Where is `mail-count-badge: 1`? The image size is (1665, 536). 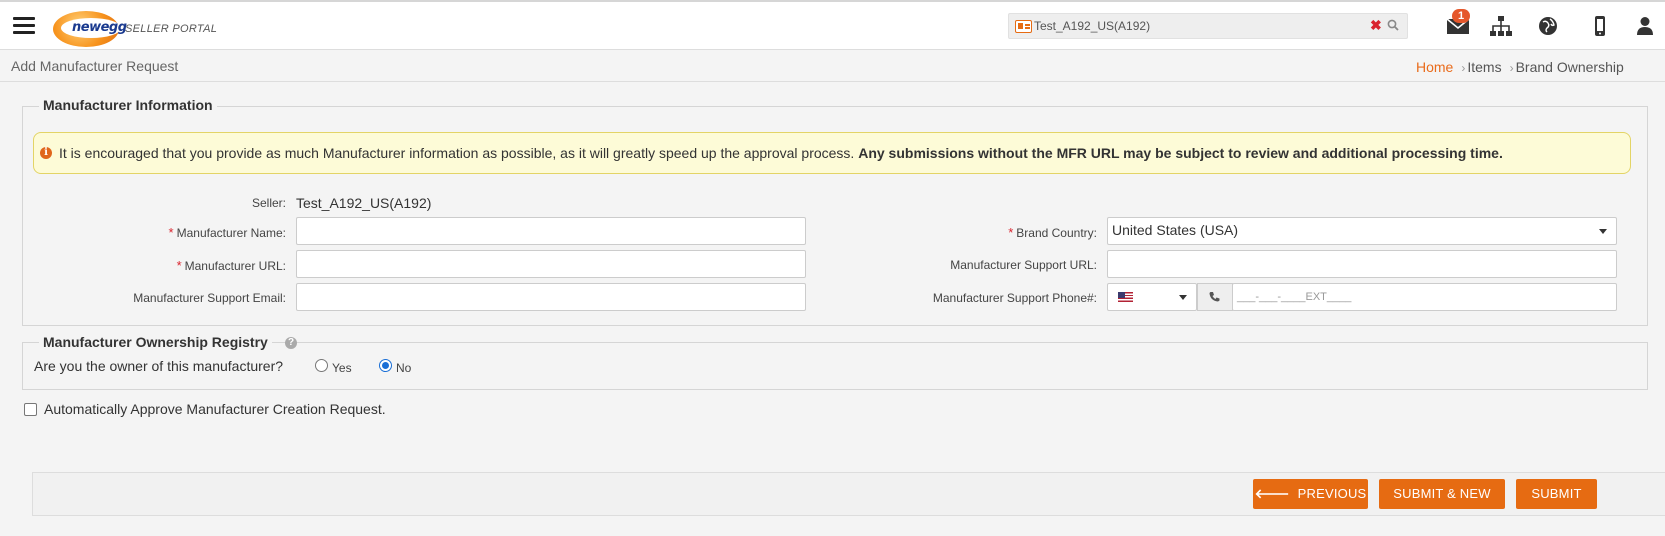
mail-count-badge: 1 is located at coordinates (1461, 16).